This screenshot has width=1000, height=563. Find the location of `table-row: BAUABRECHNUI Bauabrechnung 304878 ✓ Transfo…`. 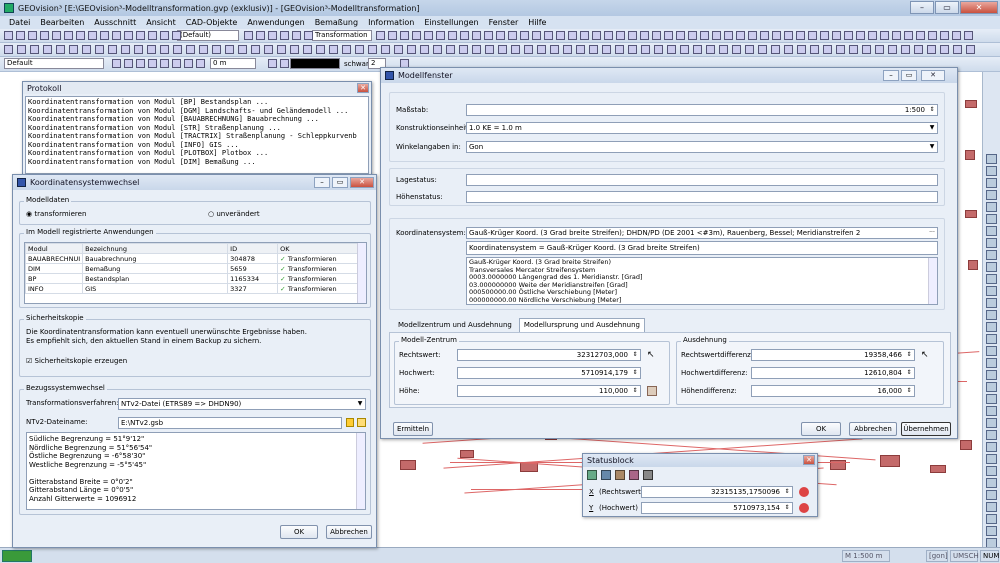

table-row: BAUABRECHNUI Bauabrechnung 304878 ✓ Transfo… is located at coordinates (195, 258).